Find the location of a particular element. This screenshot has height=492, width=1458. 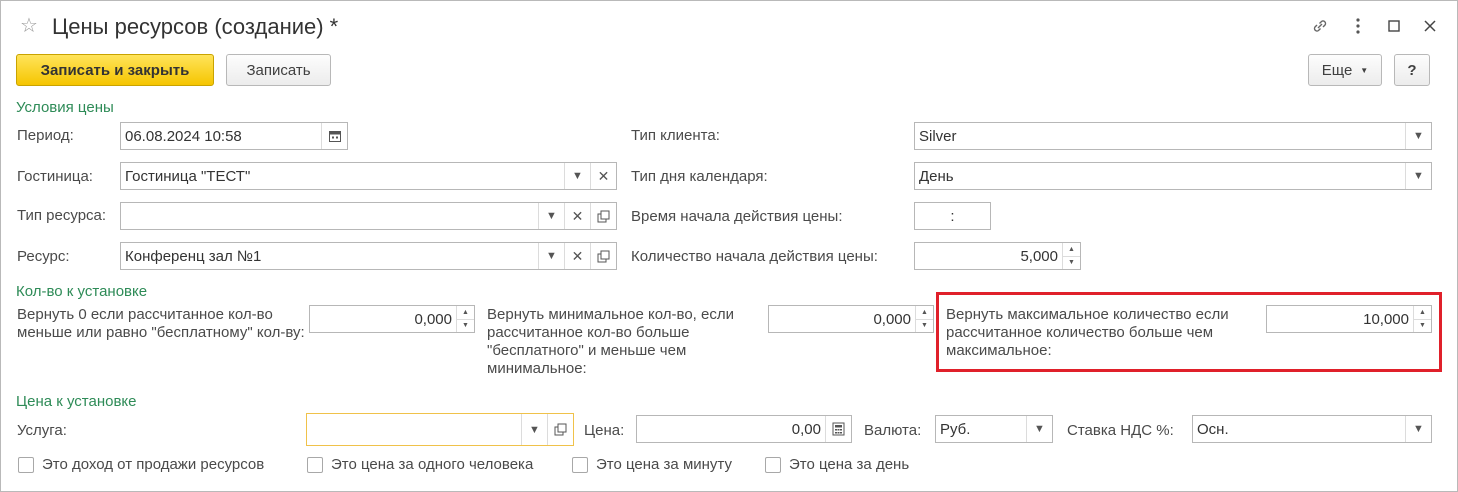

more-actions-icon is located at coordinates (1358, 26).